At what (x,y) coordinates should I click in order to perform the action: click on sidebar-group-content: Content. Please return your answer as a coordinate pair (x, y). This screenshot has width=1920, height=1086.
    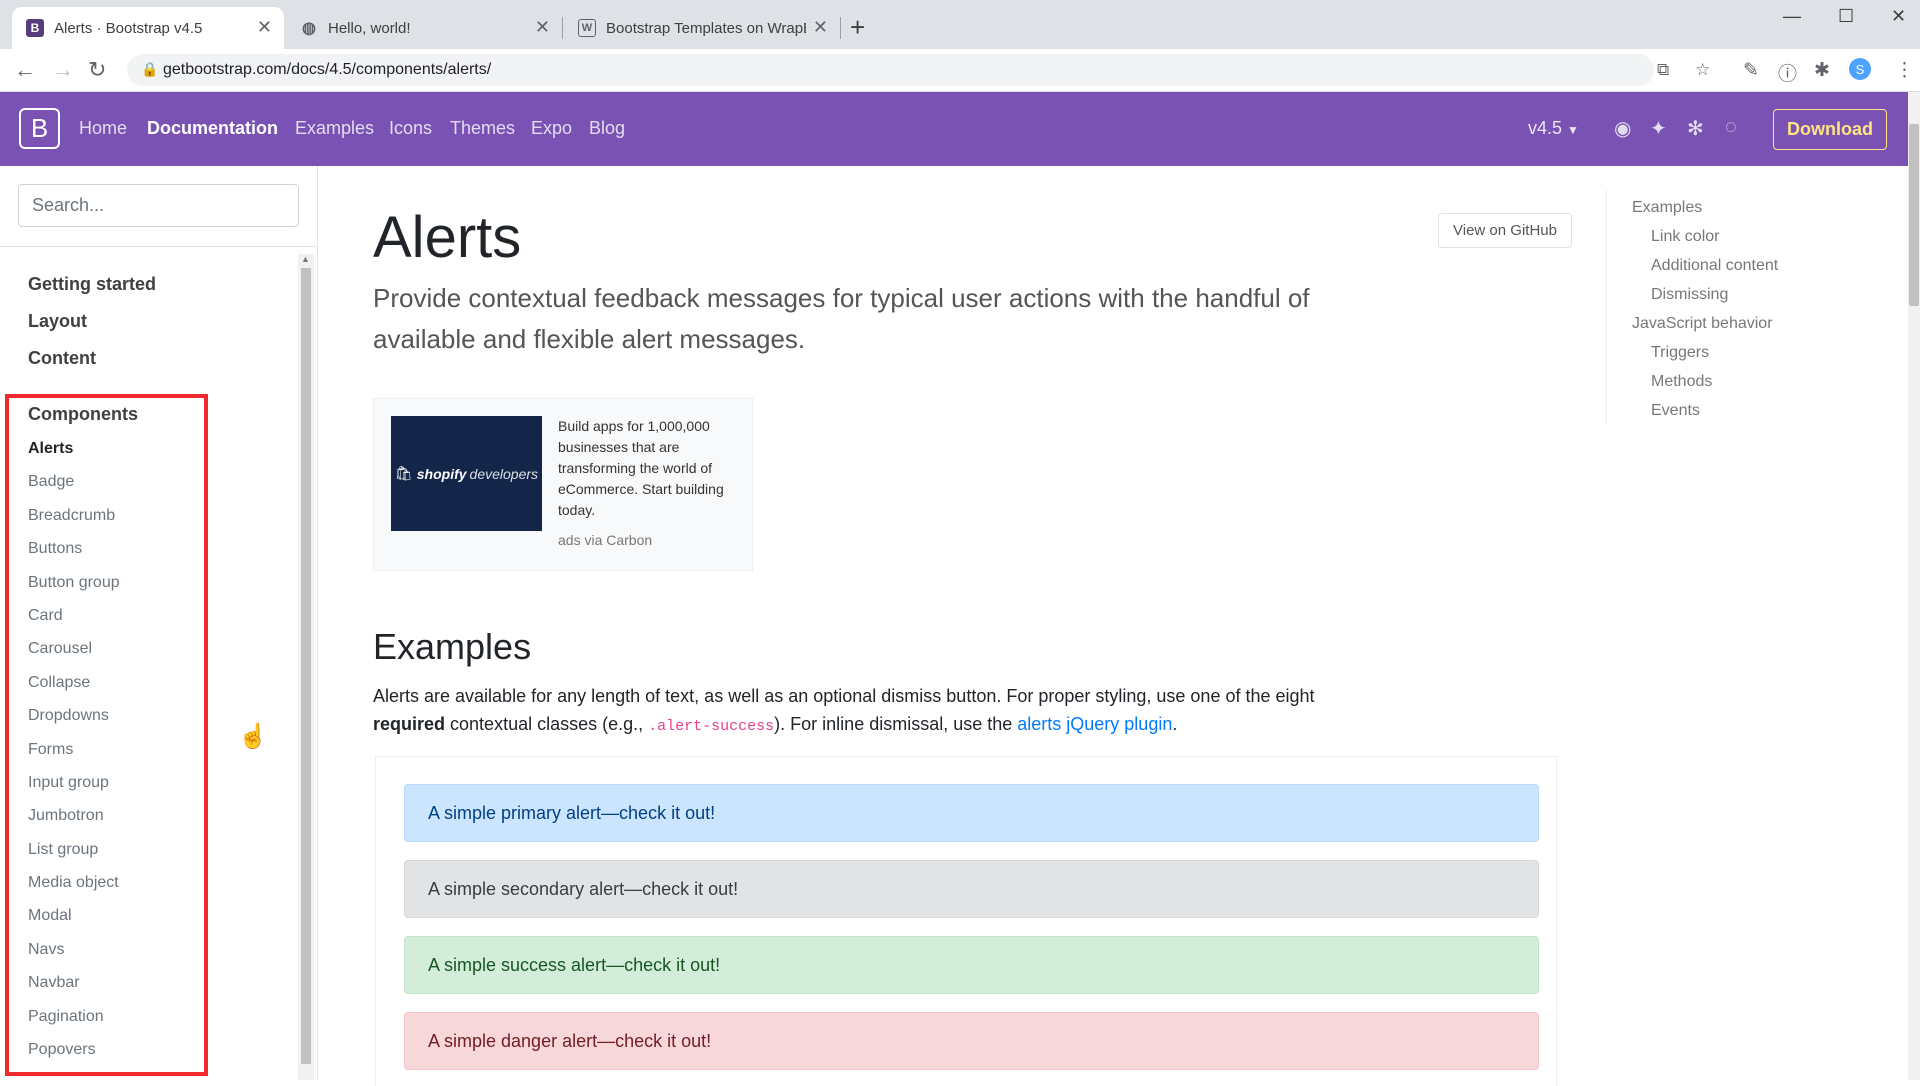
    Looking at the image, I should click on (62, 358).